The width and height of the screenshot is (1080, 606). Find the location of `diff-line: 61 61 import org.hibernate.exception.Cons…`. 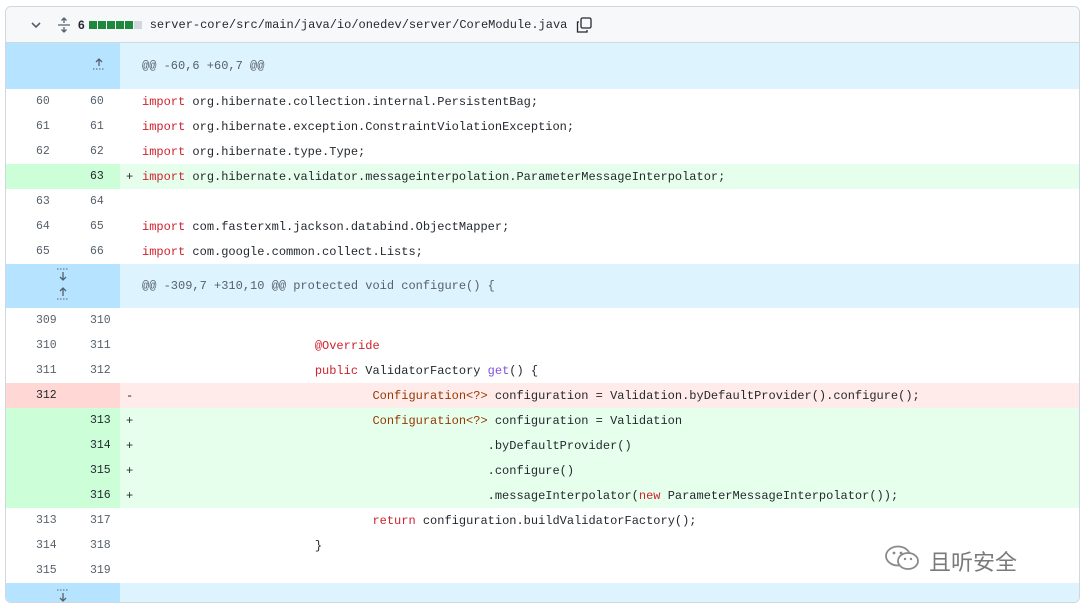

diff-line: 61 61 import org.hibernate.exception.Cons… is located at coordinates (542, 126).